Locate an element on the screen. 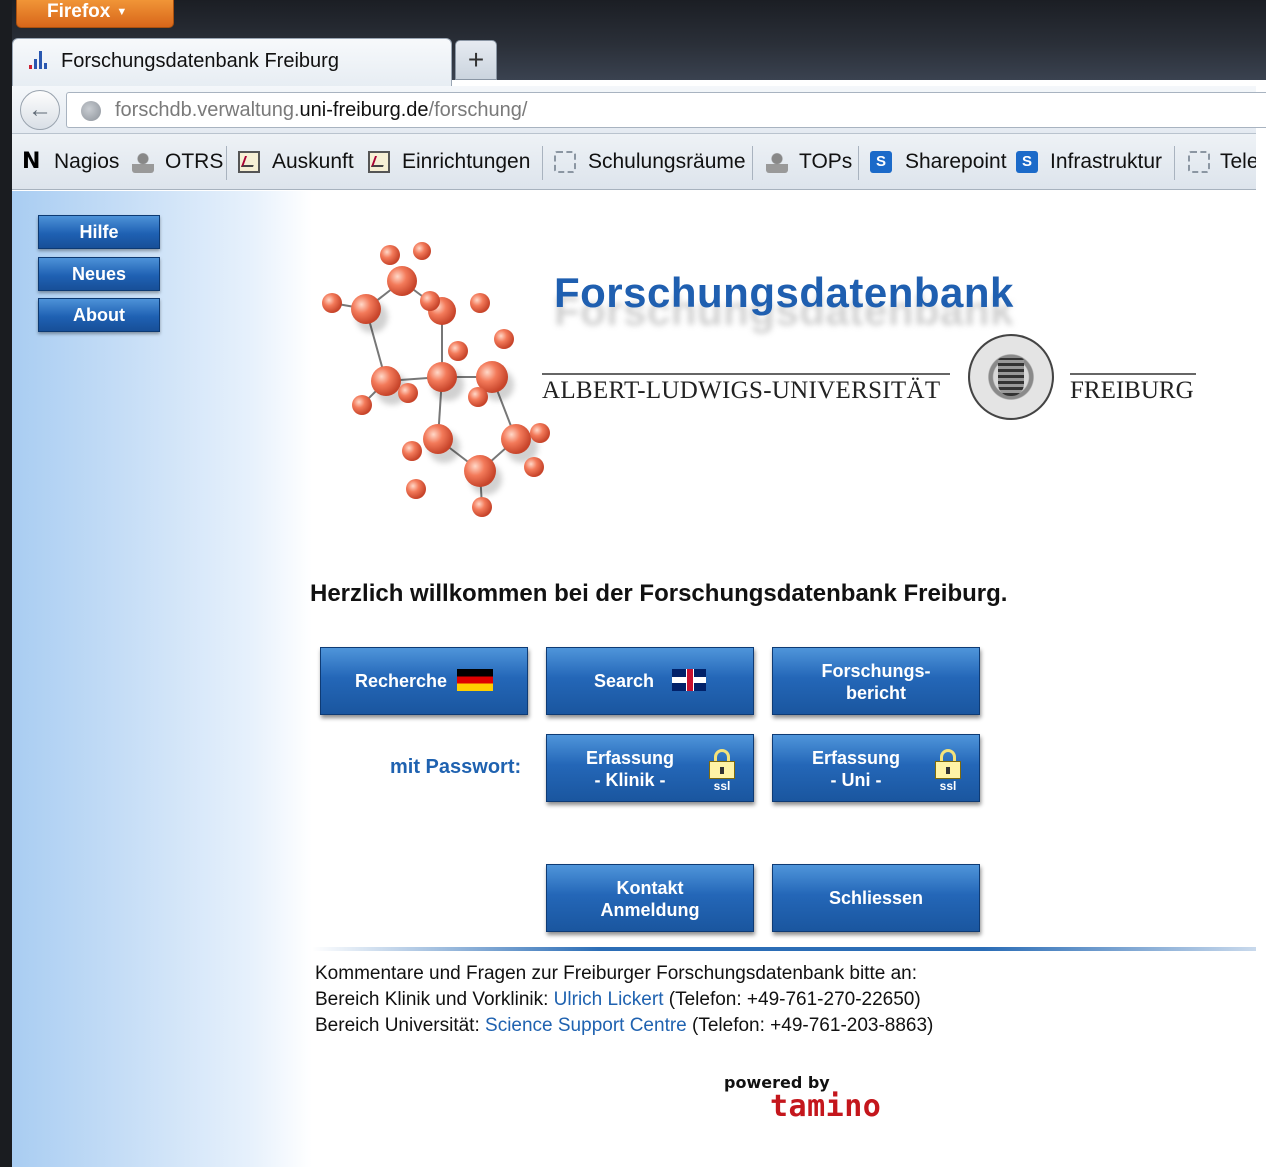  sidebar-button-neues: Neues is located at coordinates (99, 274).